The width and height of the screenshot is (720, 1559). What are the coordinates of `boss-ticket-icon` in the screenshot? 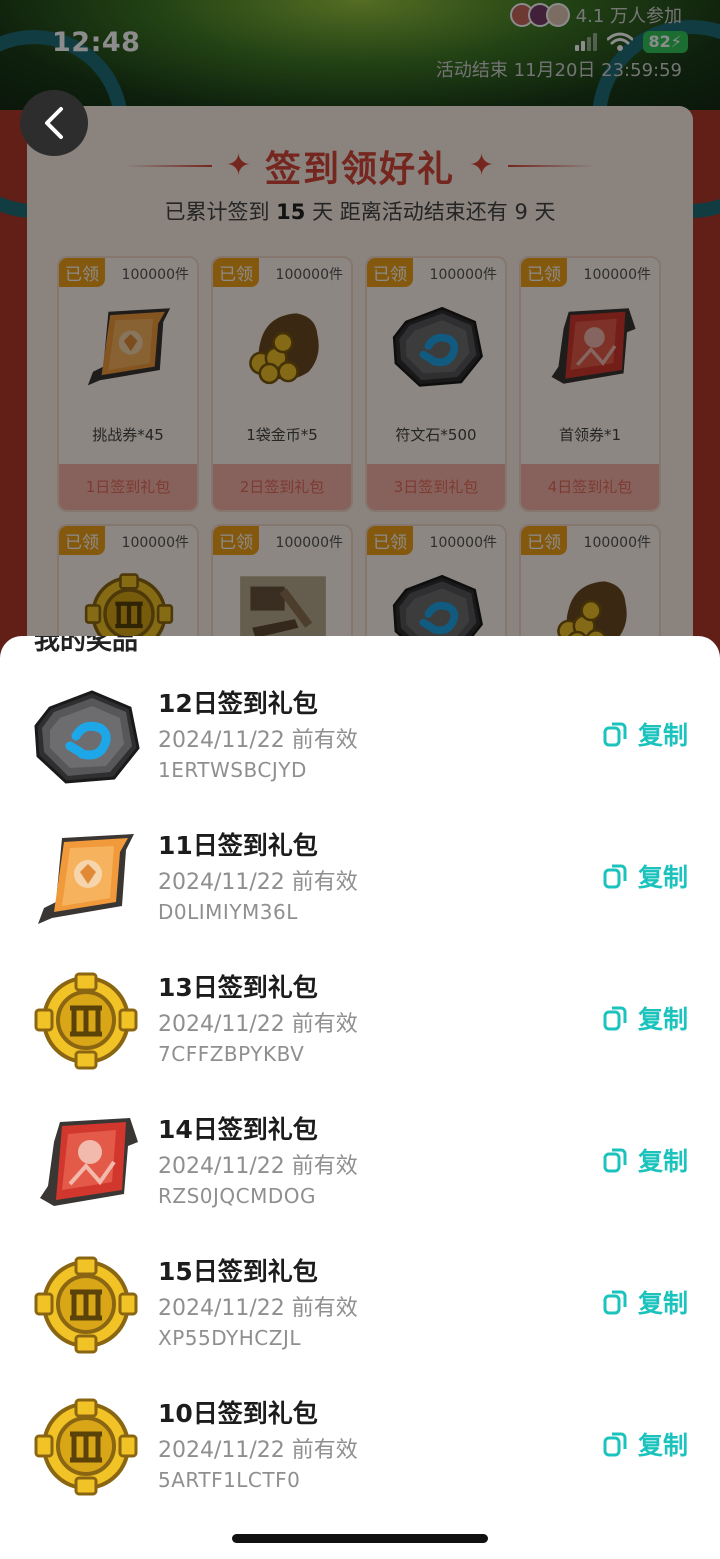 It's located at (89, 1162).